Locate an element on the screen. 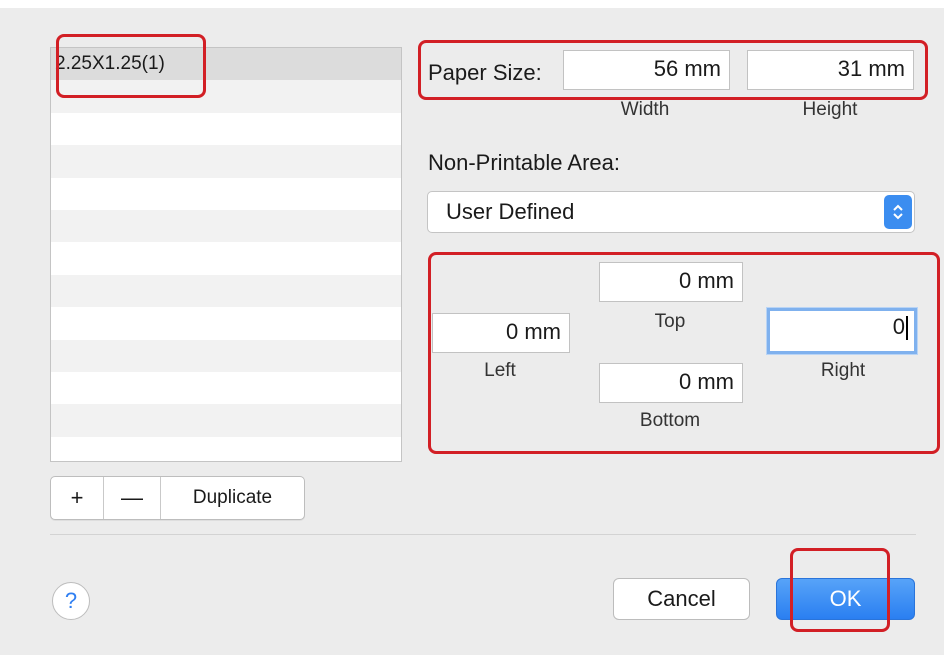  highlight-paper-name is located at coordinates (131, 66).